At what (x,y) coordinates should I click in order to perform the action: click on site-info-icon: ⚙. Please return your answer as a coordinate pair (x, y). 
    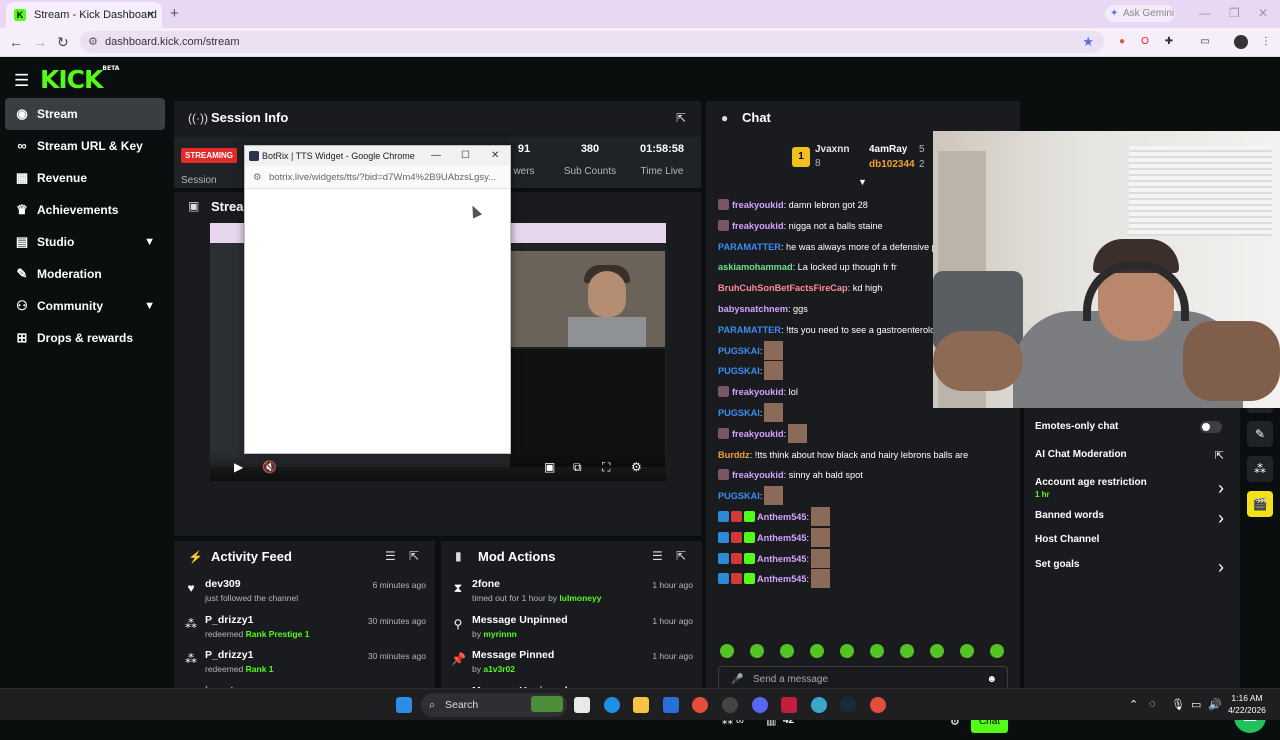
    Looking at the image, I should click on (93, 42).